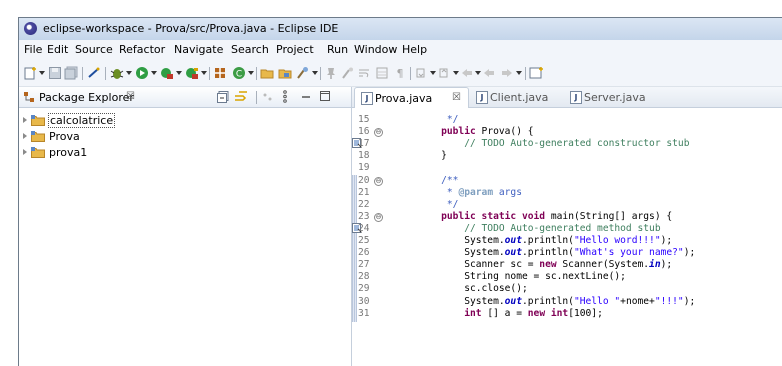 This screenshot has height=366, width=782. I want to click on focus-on-active-task-icon, so click(268, 97).